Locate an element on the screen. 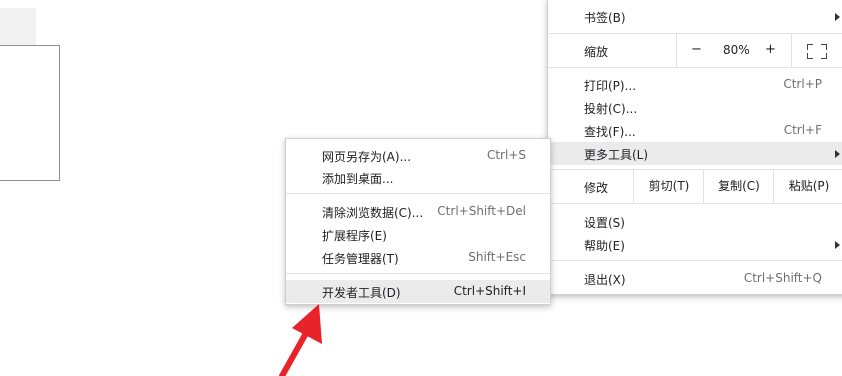  paste-button: 粘贴(P) is located at coordinates (807, 186).